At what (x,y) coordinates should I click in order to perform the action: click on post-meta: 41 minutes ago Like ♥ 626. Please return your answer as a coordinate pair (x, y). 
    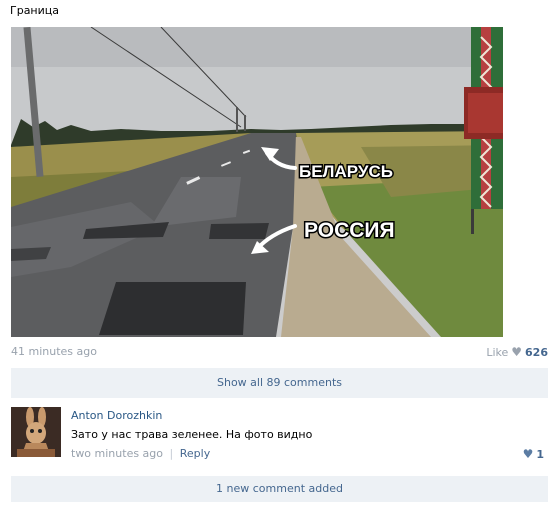
    Looking at the image, I should click on (279, 353).